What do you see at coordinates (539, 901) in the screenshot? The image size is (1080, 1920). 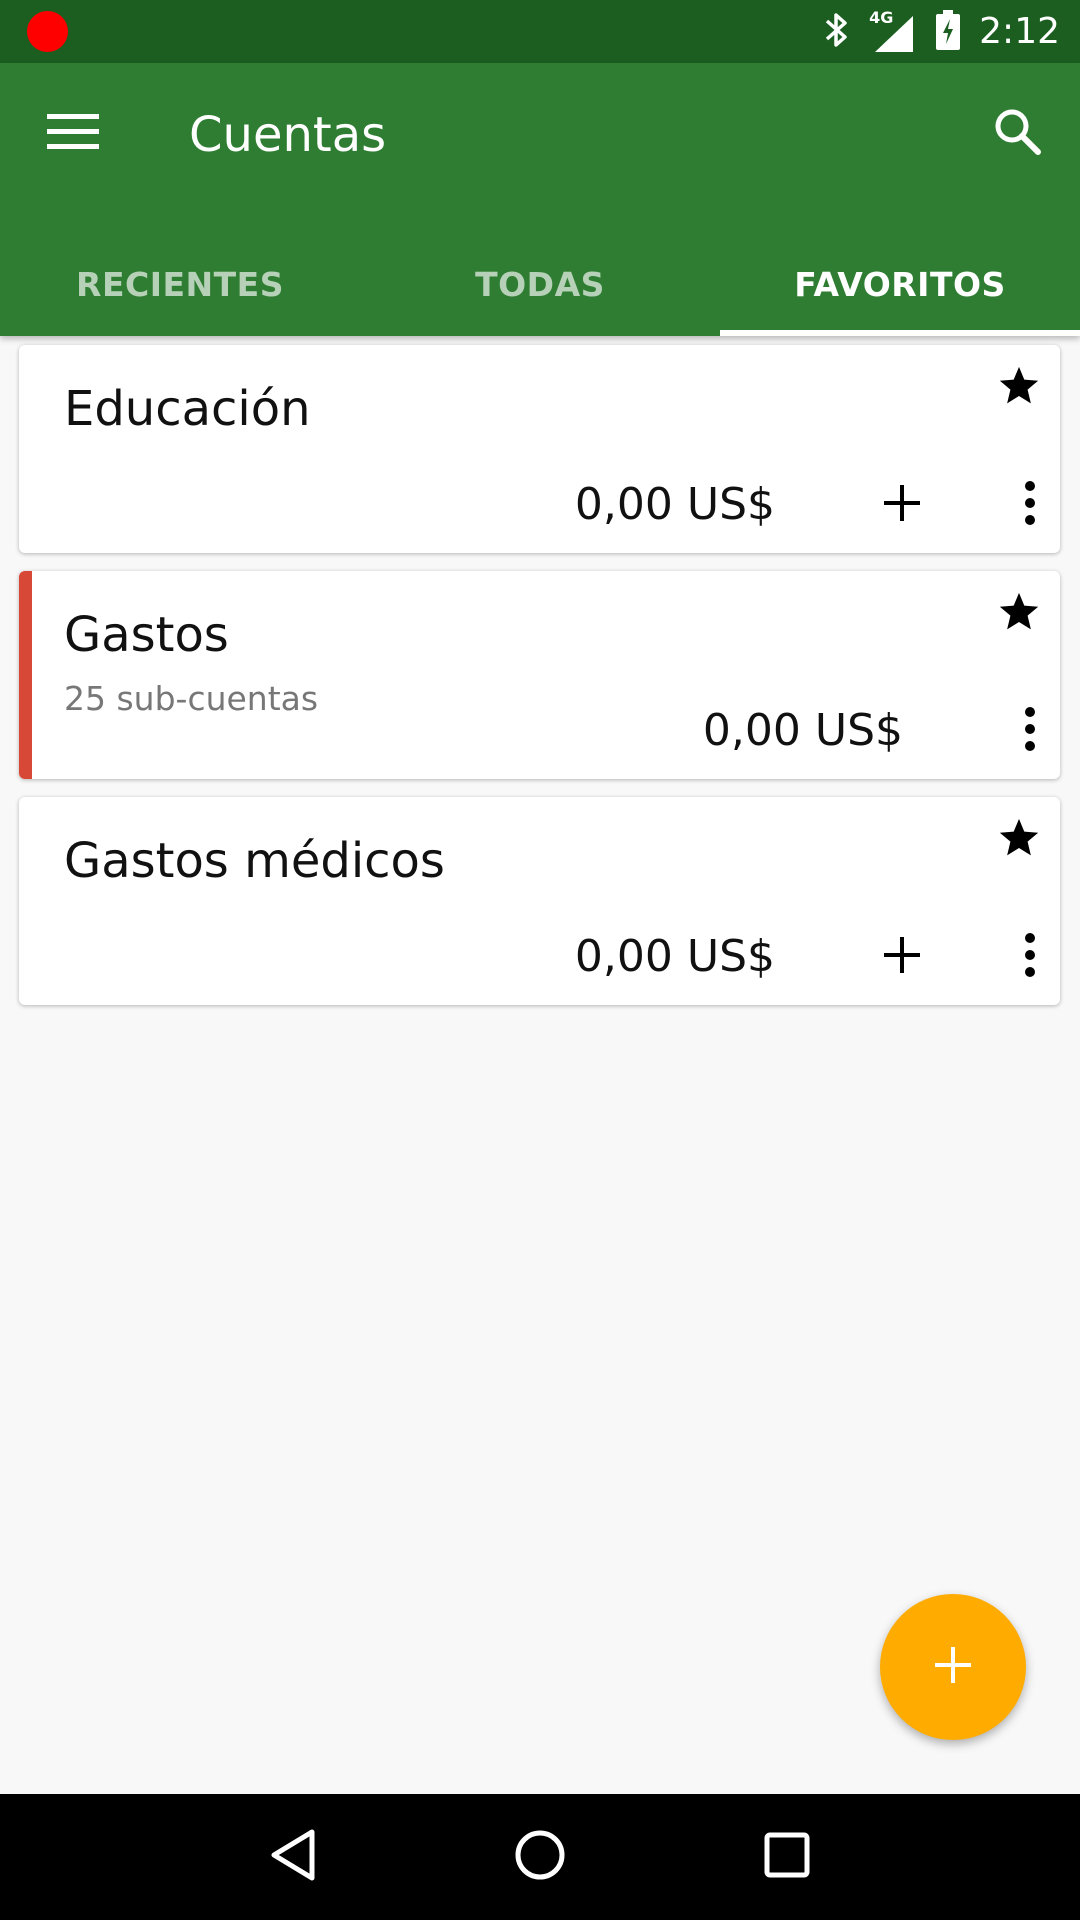 I see `account-card-gastos-medicos: Gastos médicos 0,00 US$` at bounding box center [539, 901].